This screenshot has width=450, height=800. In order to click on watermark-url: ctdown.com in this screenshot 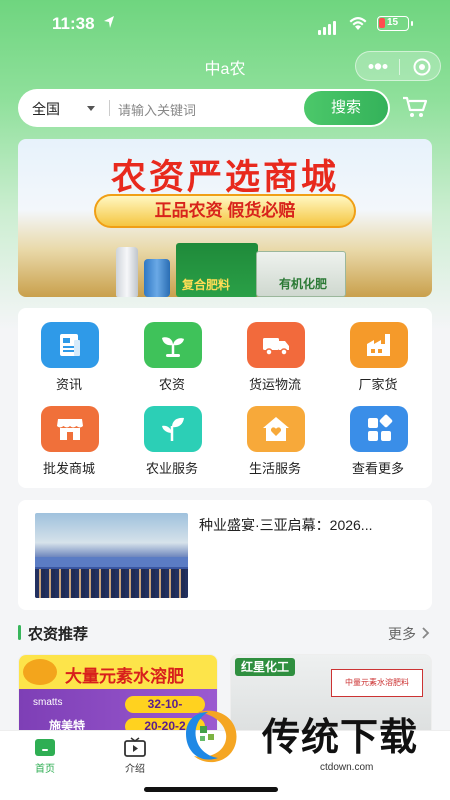, I will do `click(347, 767)`.